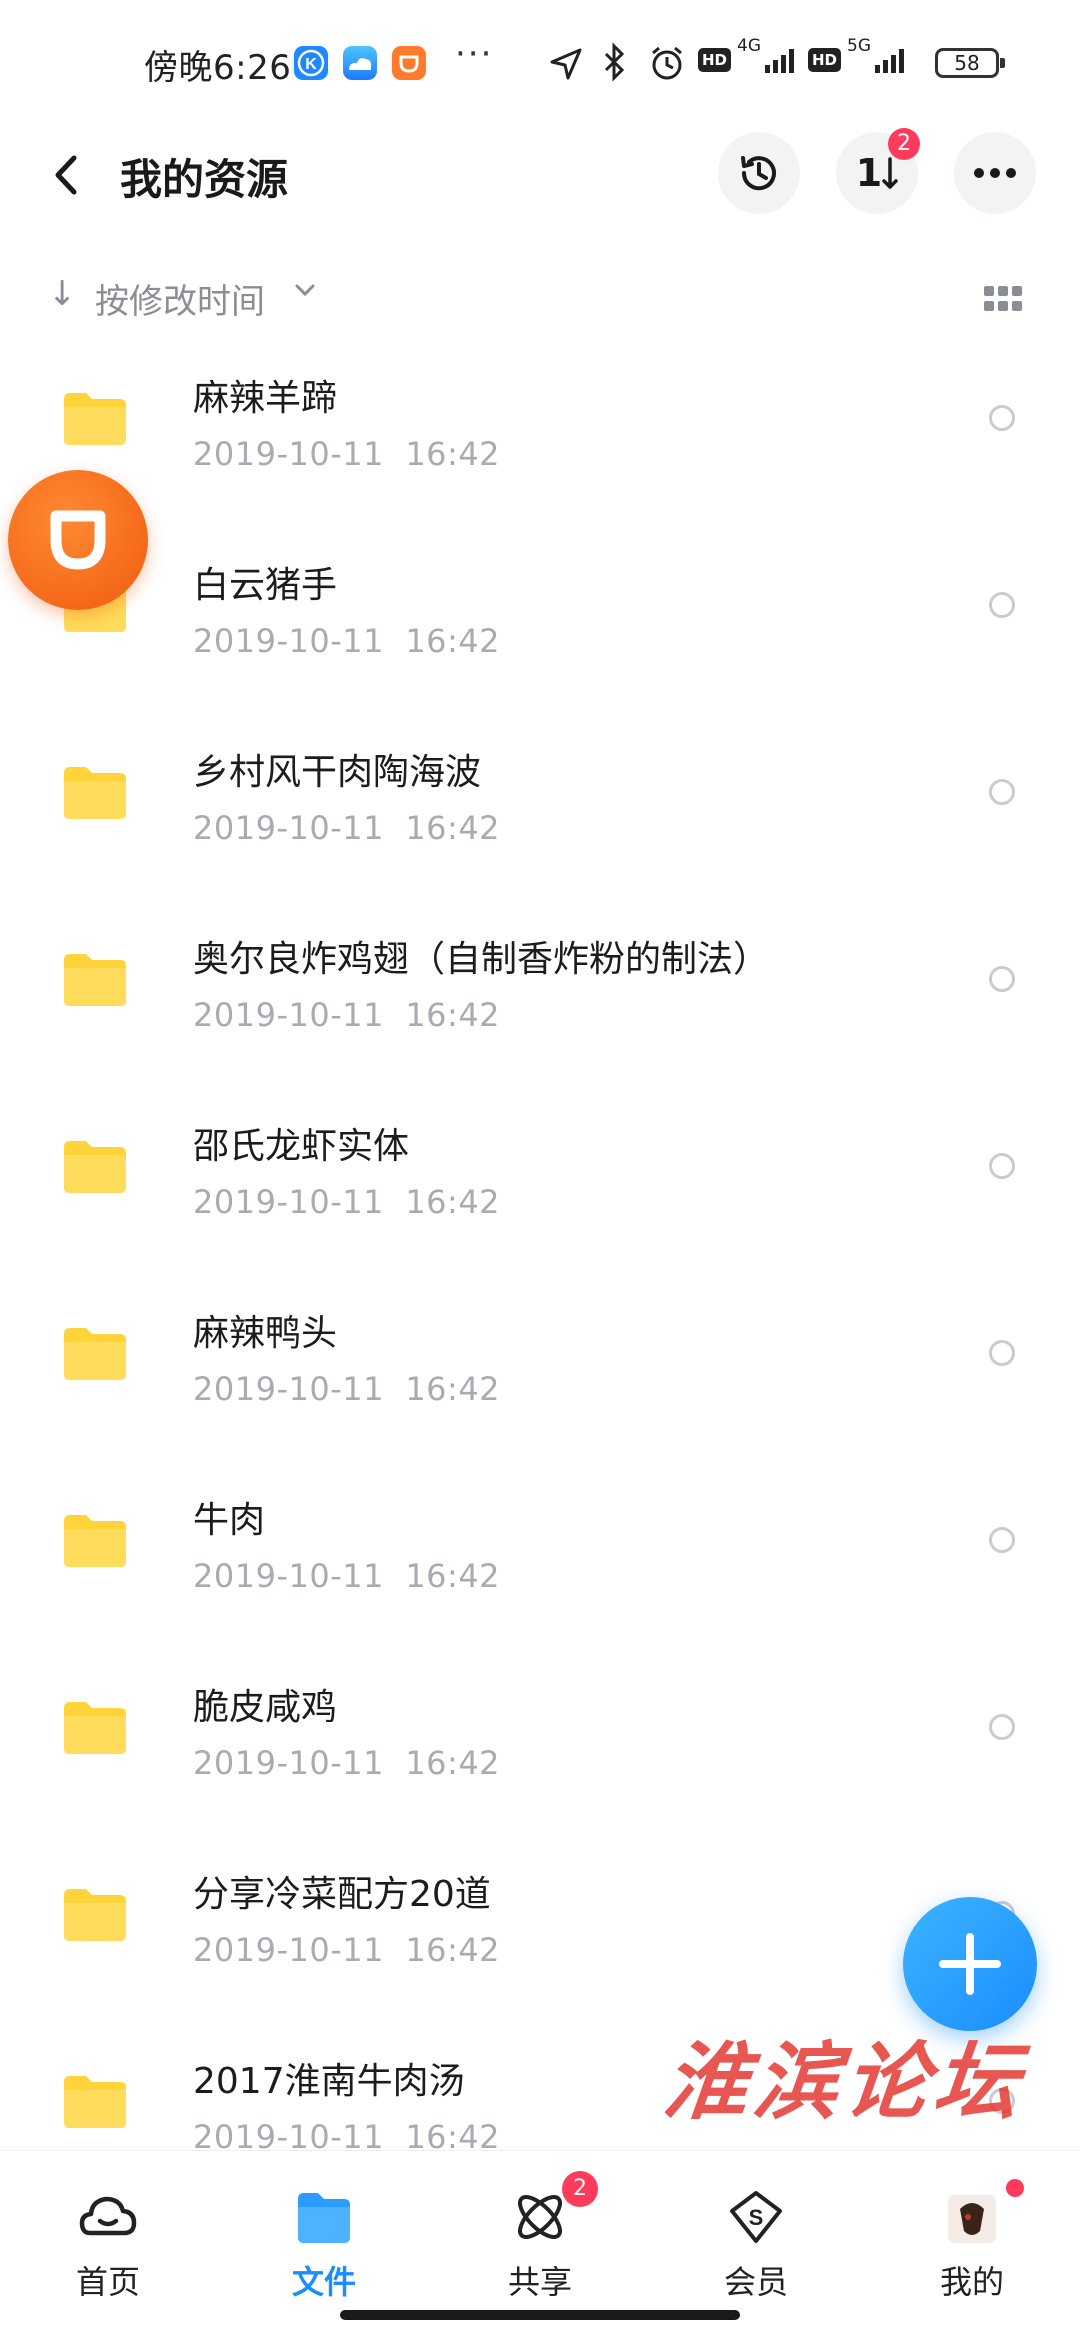  What do you see at coordinates (540, 2246) in the screenshot?
I see `nav-share: 2 共享` at bounding box center [540, 2246].